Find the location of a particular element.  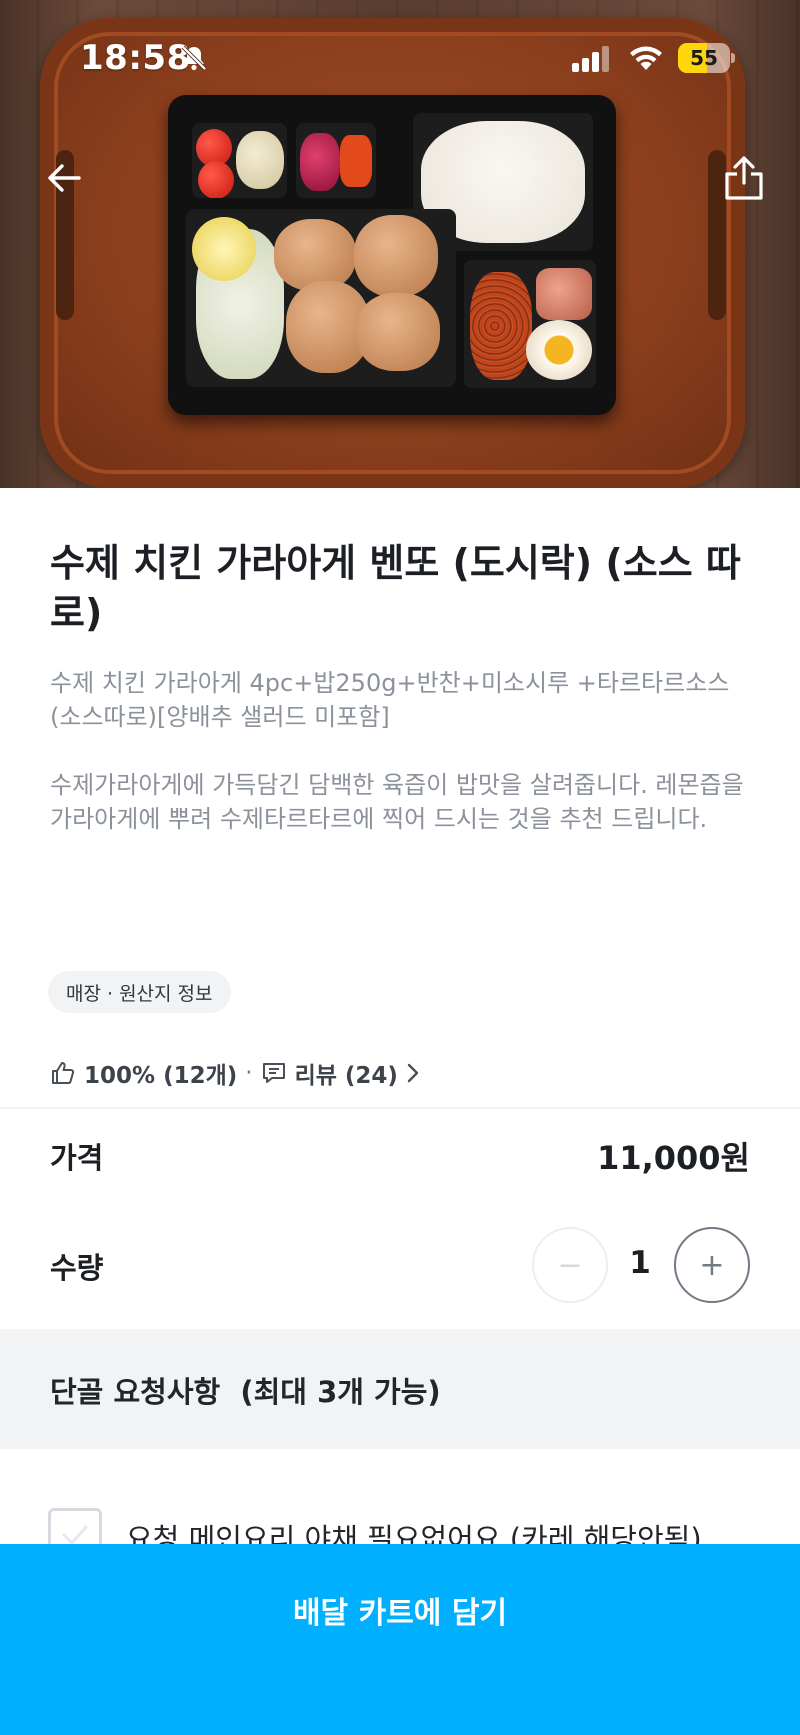

potato-salad is located at coordinates (260, 160).